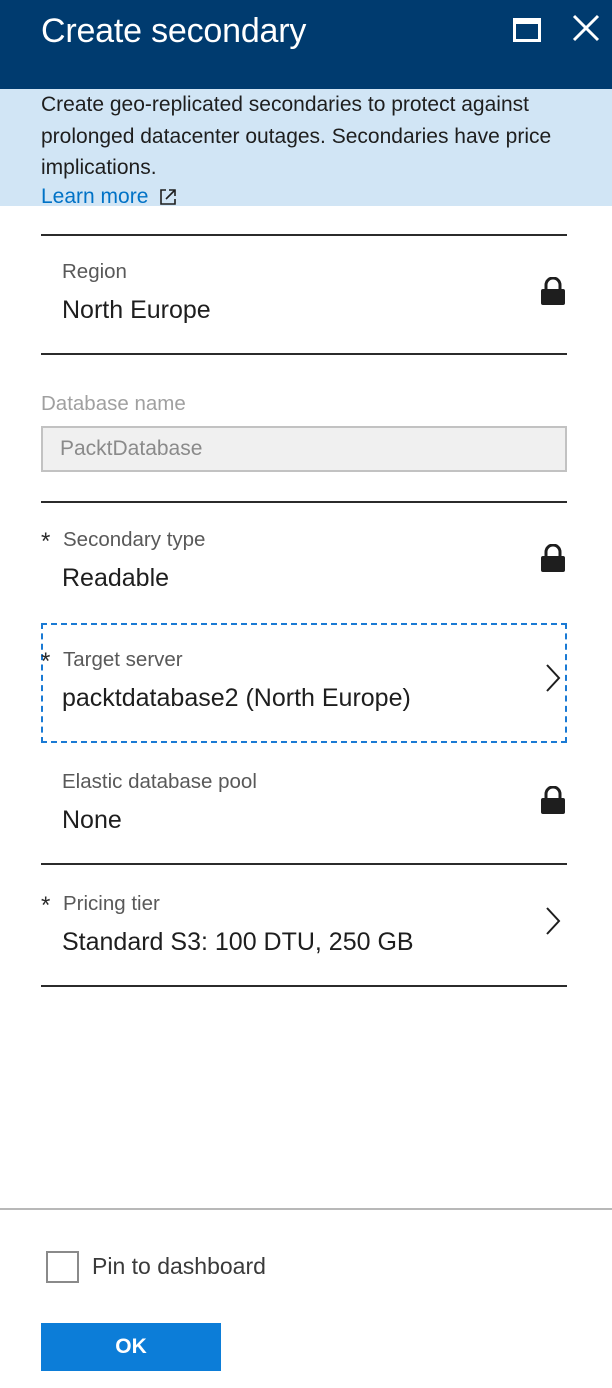 This screenshot has height=1388, width=612. What do you see at coordinates (174, 31) in the screenshot?
I see `blade-title: Create secondary` at bounding box center [174, 31].